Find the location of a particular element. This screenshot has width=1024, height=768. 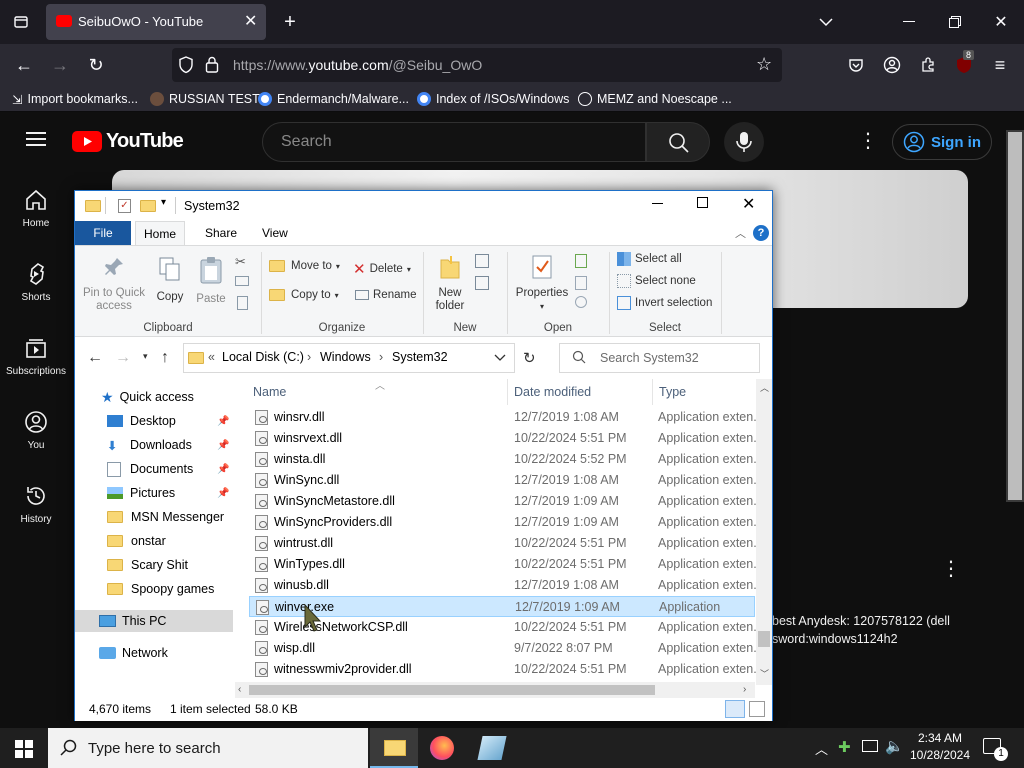

page-scrollbar-thumb is located at coordinates (1015, 316).